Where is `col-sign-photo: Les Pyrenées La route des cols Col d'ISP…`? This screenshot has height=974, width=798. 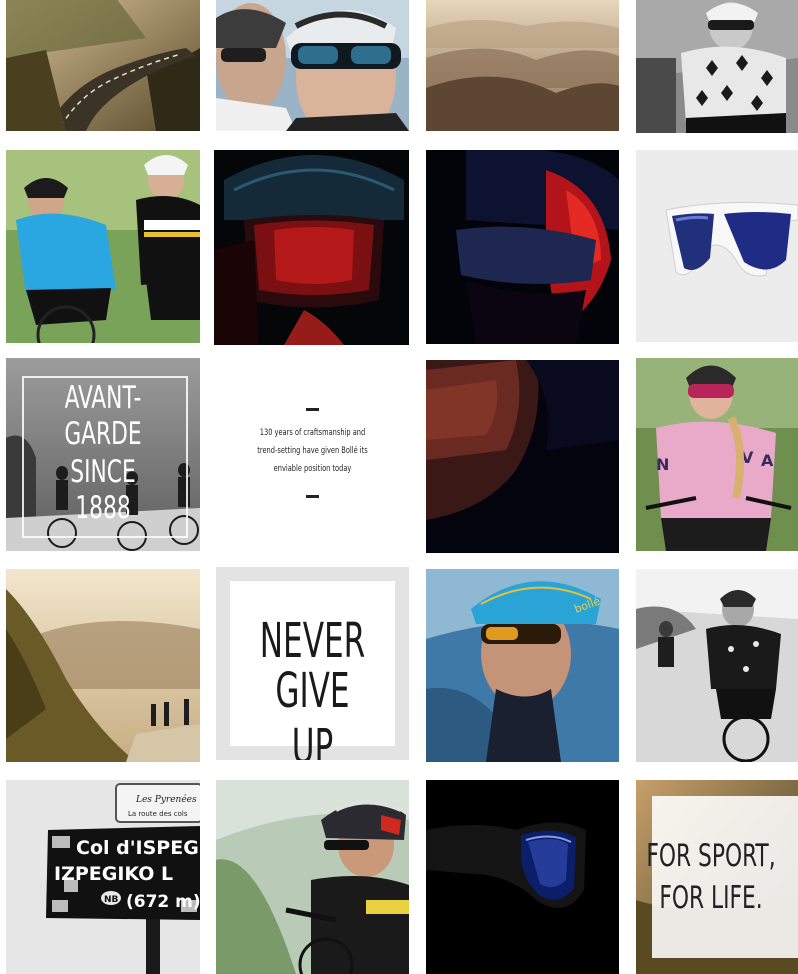
col-sign-photo: Les Pyrenées La route des cols Col d'ISP… is located at coordinates (103, 877).